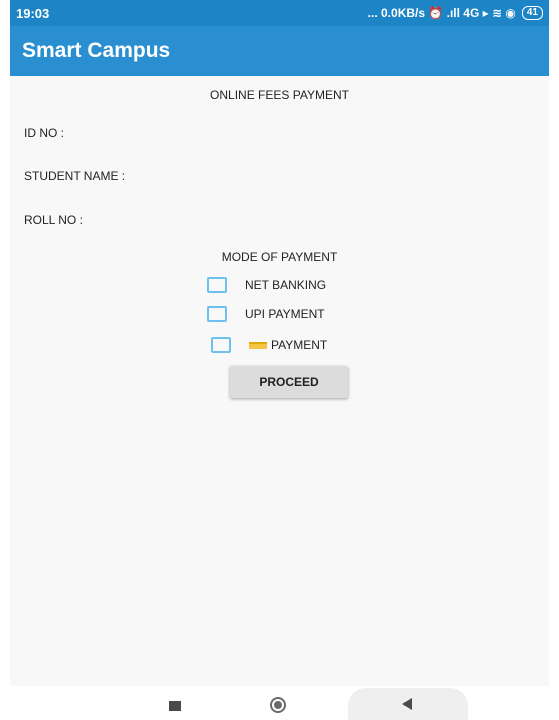  Describe the element at coordinates (217, 314) in the screenshot. I see `upi-payment-checkbox` at that location.